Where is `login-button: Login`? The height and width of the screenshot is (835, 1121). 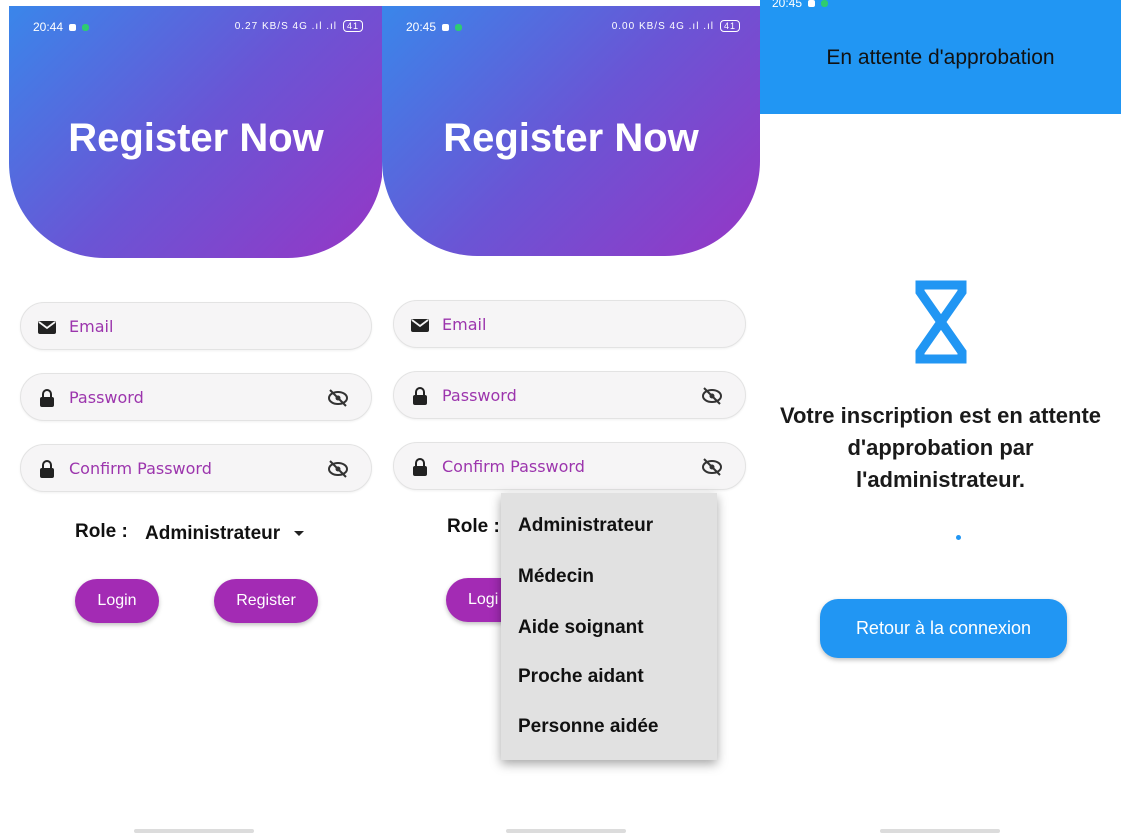 login-button: Login is located at coordinates (117, 601).